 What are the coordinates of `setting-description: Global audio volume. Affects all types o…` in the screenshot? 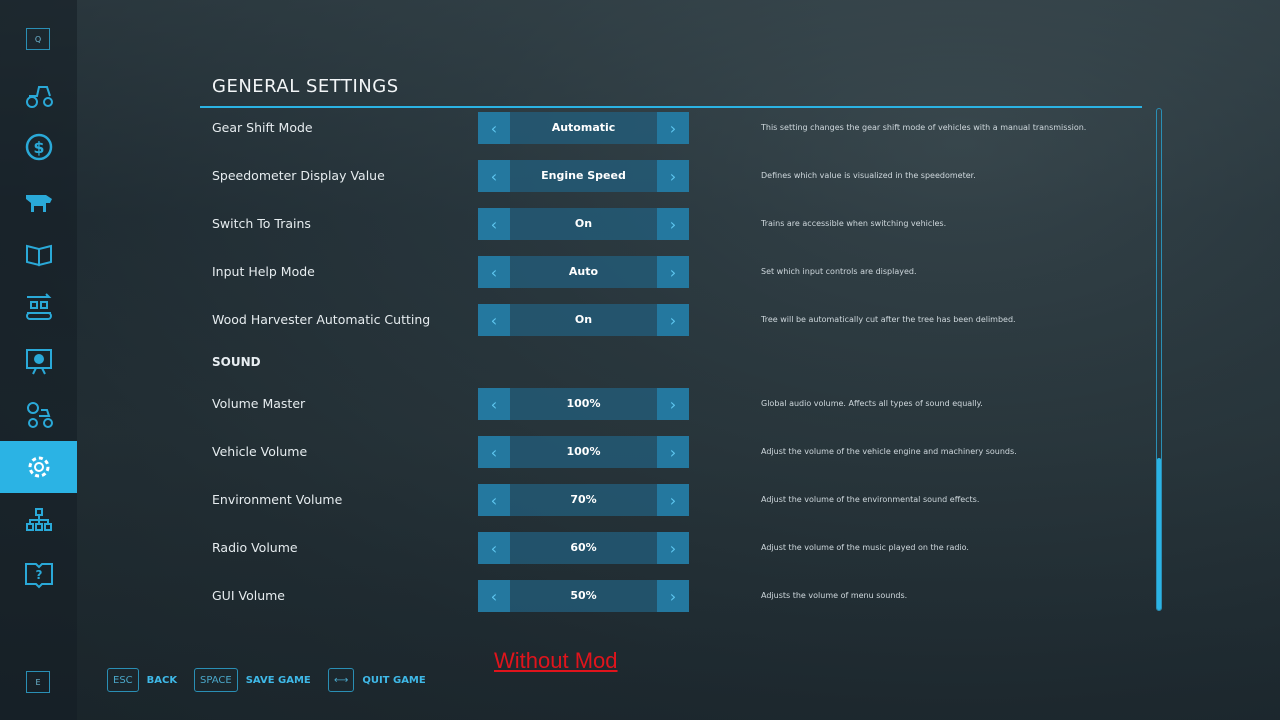 It's located at (872, 403).